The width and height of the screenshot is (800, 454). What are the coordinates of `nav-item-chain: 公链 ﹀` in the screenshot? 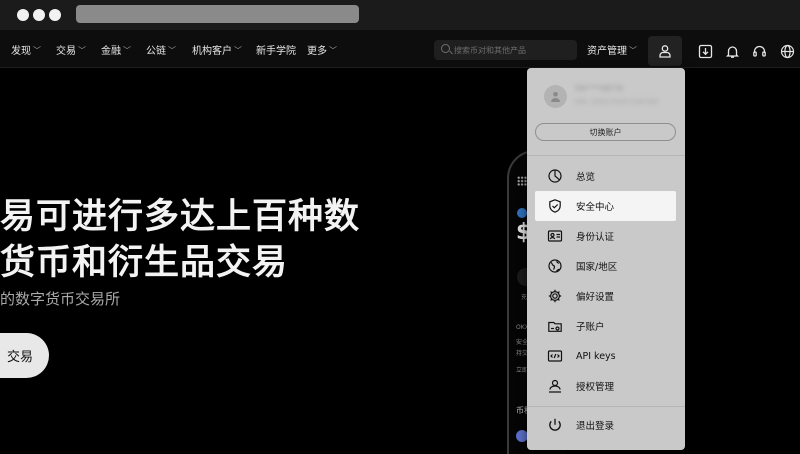 It's located at (161, 49).